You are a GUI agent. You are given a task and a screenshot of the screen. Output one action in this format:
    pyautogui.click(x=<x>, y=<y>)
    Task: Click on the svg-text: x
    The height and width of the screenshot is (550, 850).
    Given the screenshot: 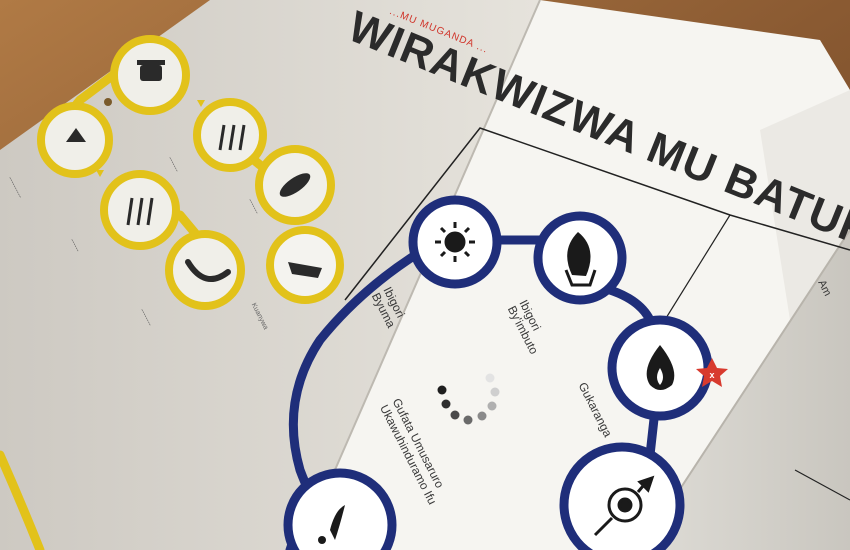 What is the action you would take?
    pyautogui.click(x=711, y=375)
    